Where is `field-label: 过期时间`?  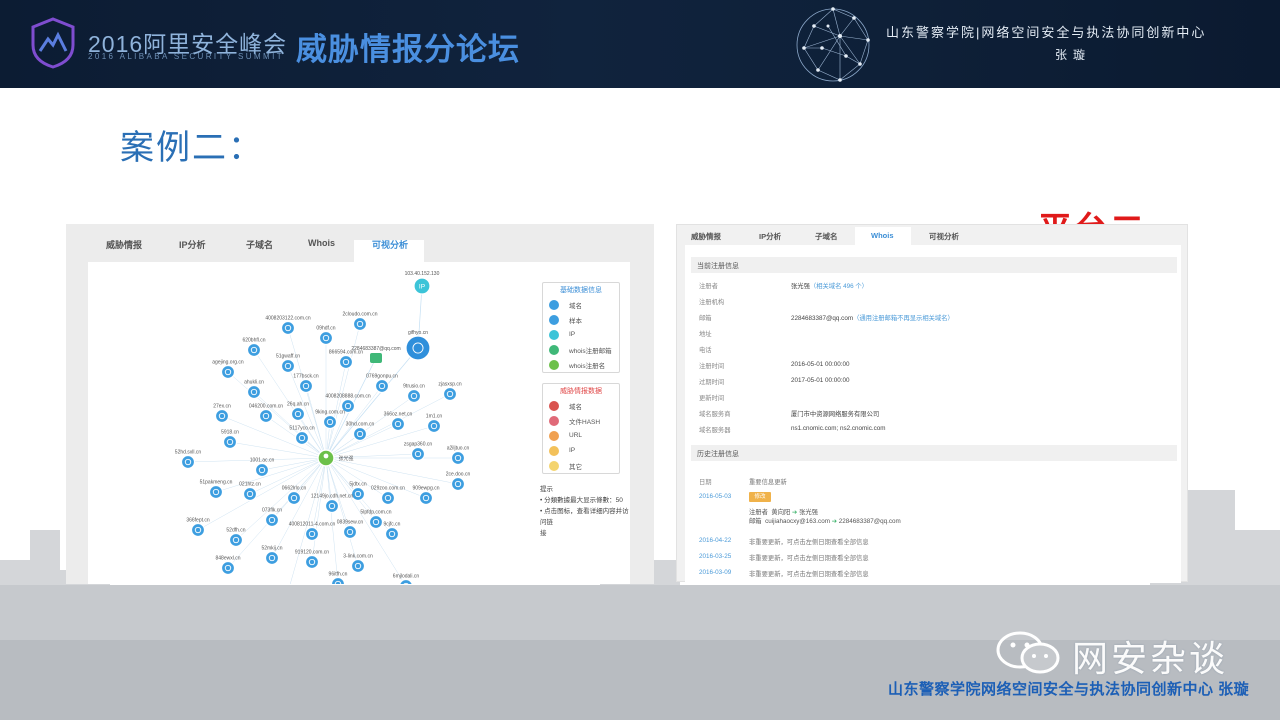 field-label: 过期时间 is located at coordinates (712, 382).